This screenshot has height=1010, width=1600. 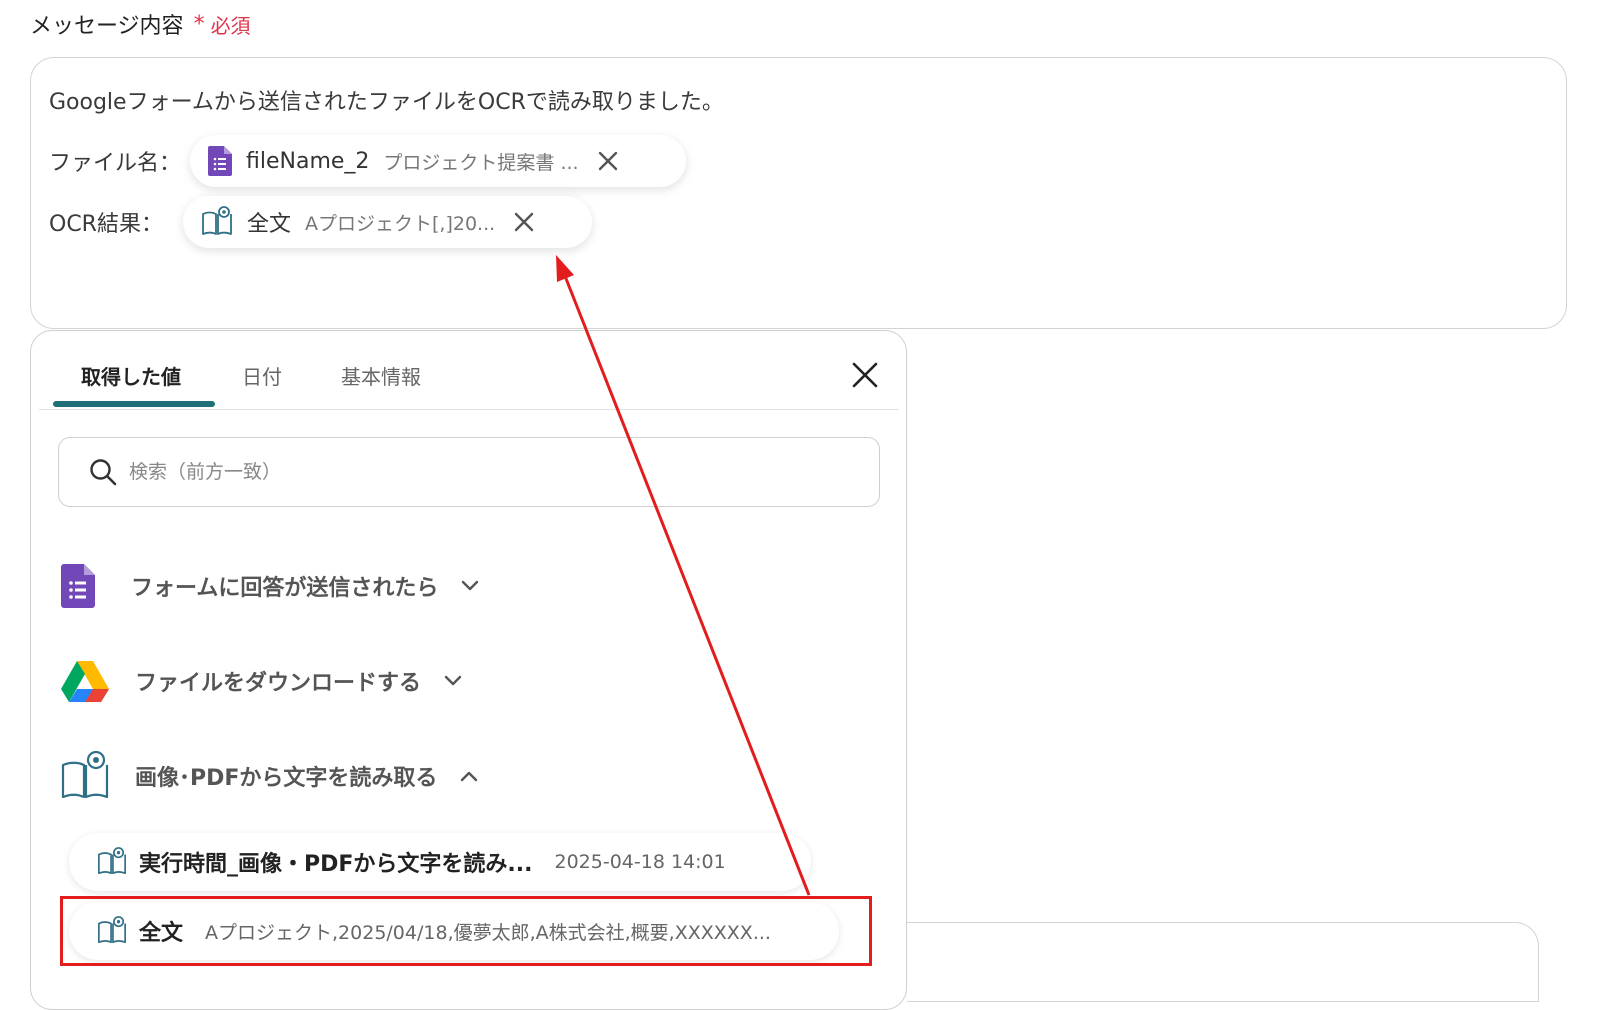 What do you see at coordinates (683, 575) in the screenshot?
I see `annotation-arrow` at bounding box center [683, 575].